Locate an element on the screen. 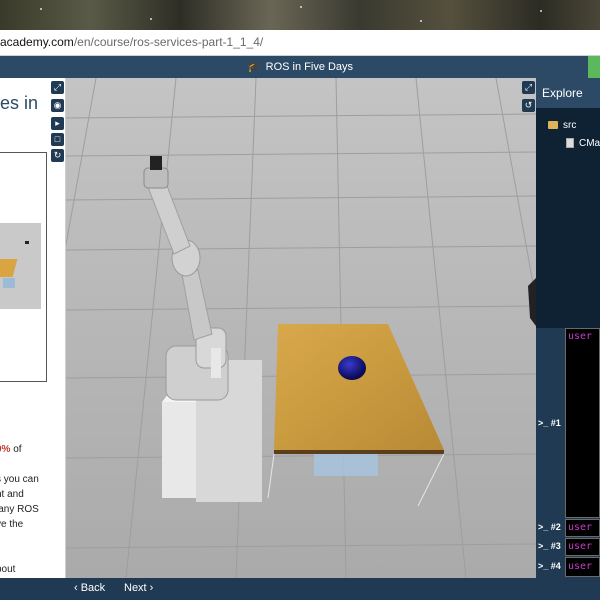  graduation-cap-icon: 🎓 is located at coordinates (253, 67).